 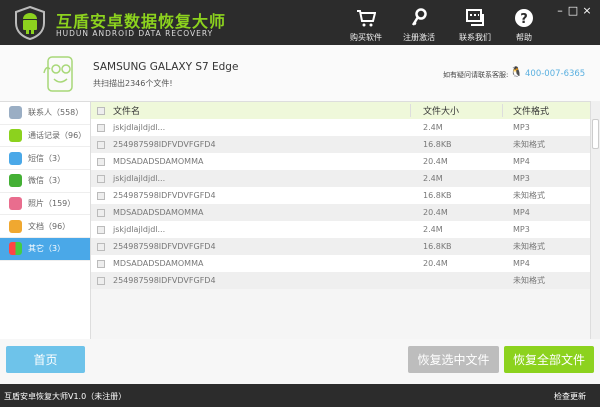 I want to click on close-button: ×, so click(x=587, y=10).